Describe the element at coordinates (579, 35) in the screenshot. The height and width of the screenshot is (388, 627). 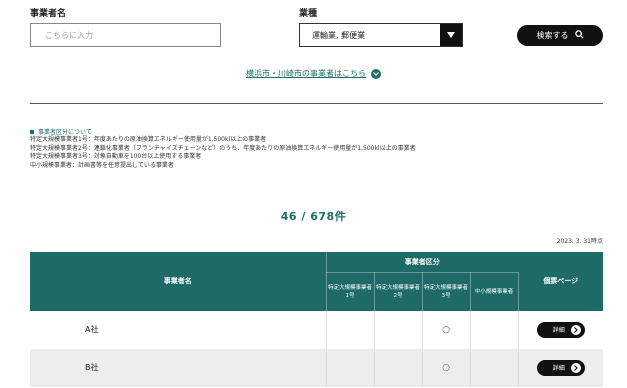
I see `search-icon` at that location.